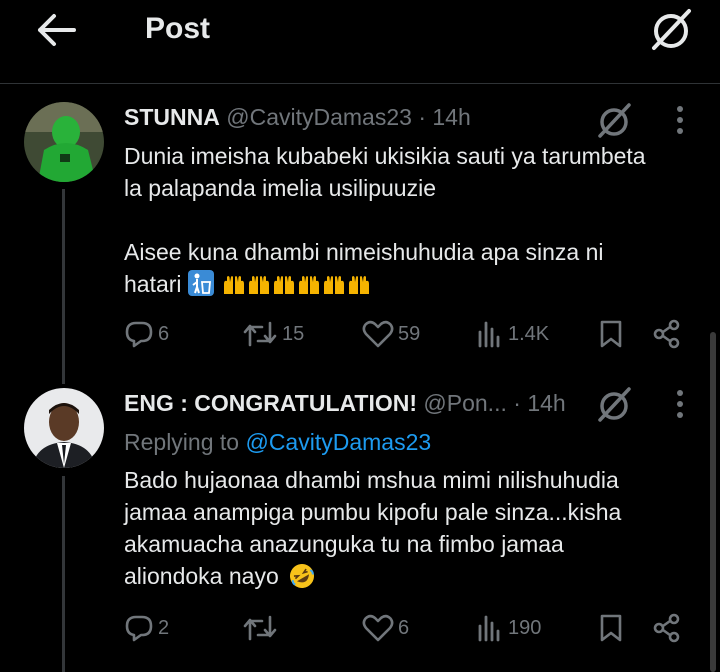  I want to click on author-handle: @CavityDamas23, so click(319, 117).